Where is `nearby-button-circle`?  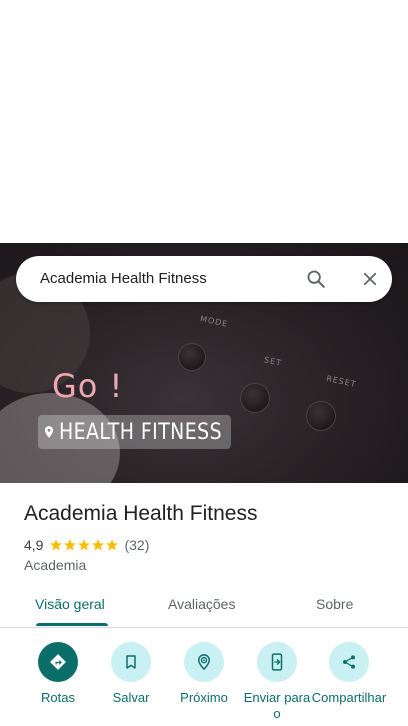 nearby-button-circle is located at coordinates (204, 662).